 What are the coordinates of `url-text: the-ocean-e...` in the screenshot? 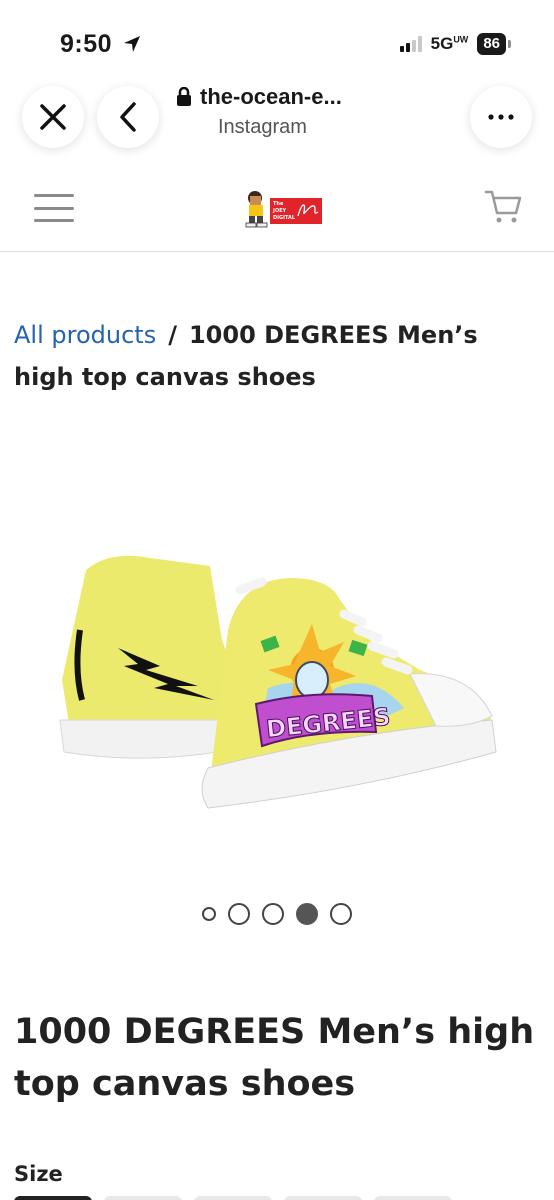 It's located at (271, 96).